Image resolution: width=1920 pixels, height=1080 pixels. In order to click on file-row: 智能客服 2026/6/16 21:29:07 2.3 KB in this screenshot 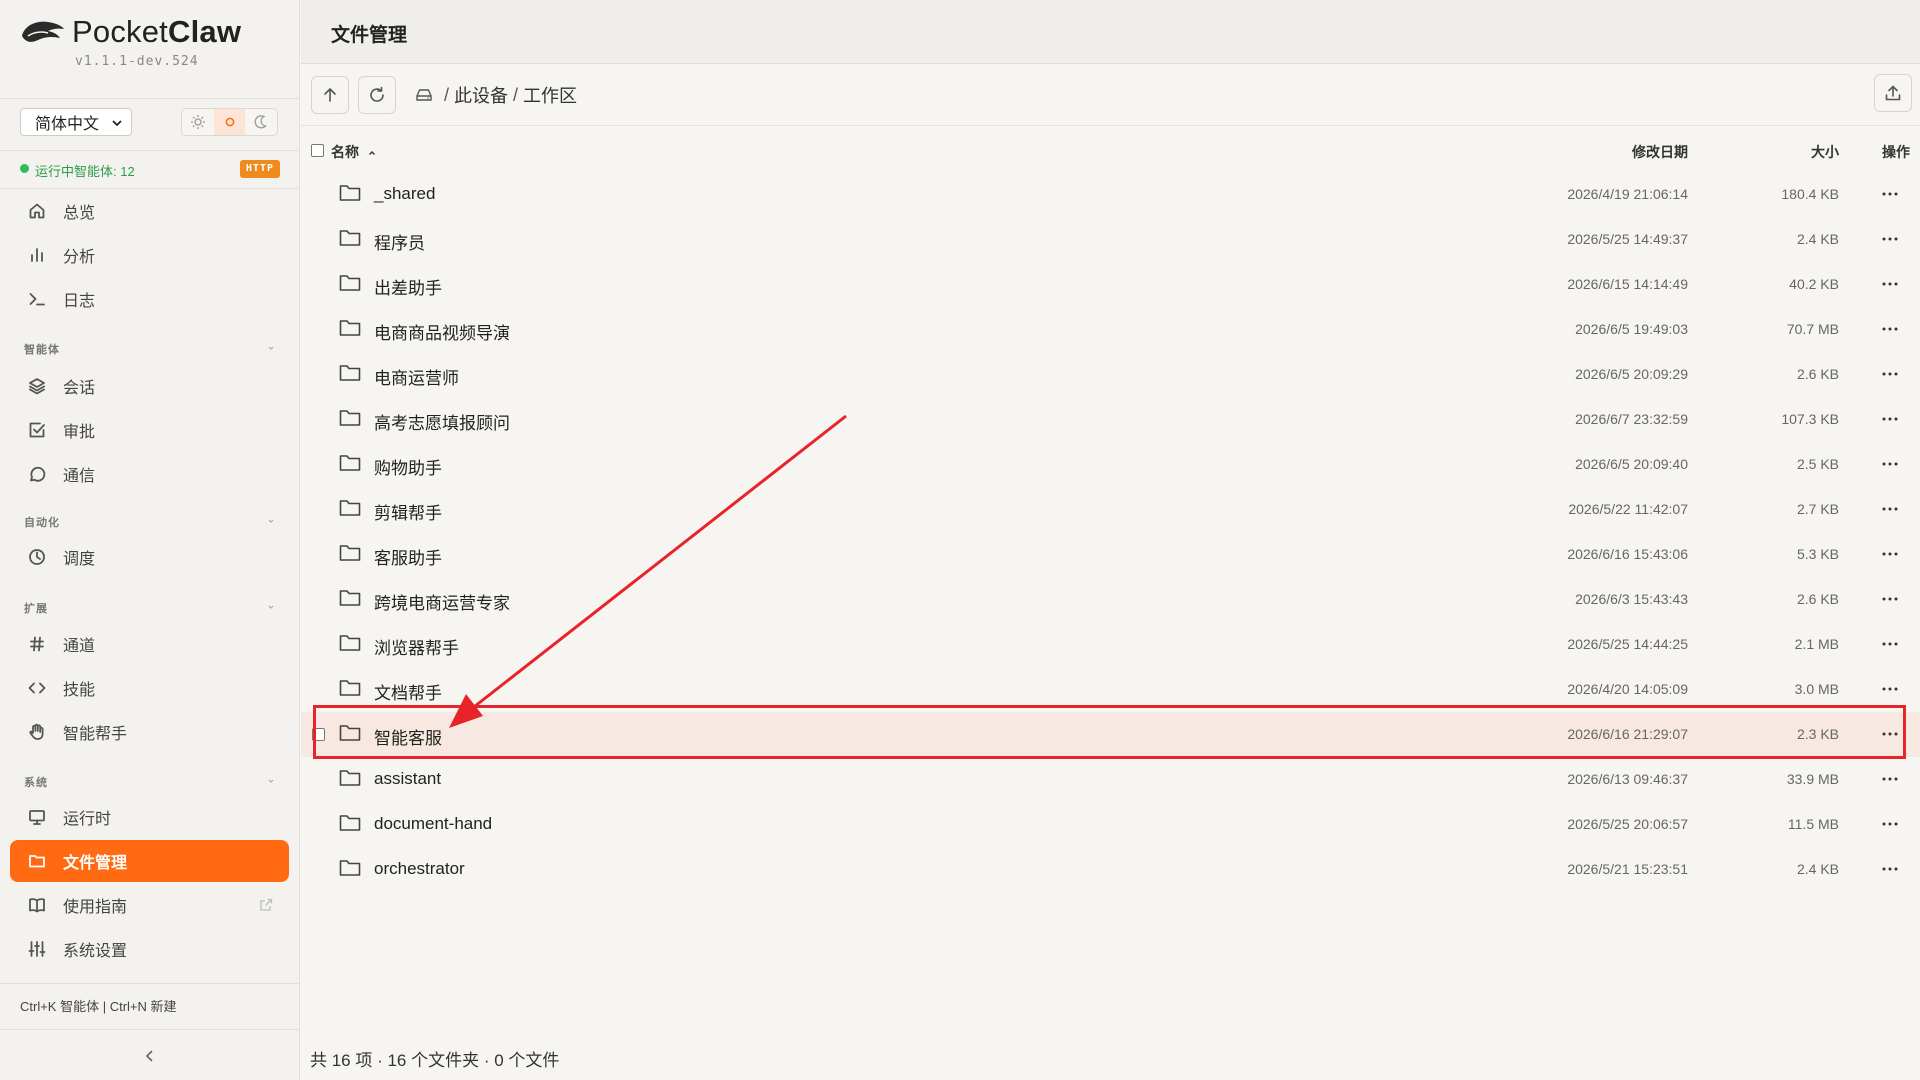, I will do `click(1110, 734)`.